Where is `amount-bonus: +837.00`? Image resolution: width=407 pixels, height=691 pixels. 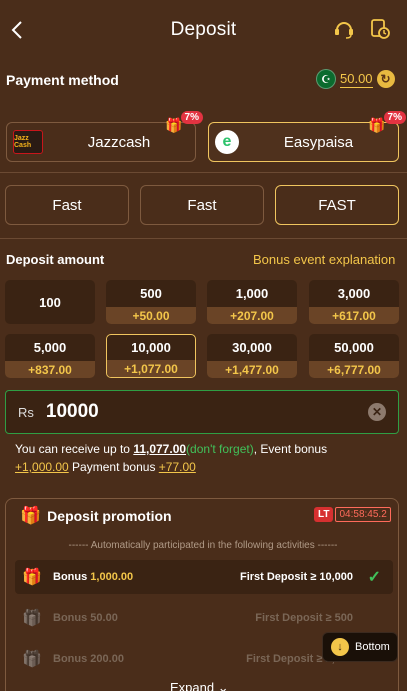 amount-bonus: +837.00 is located at coordinates (50, 369).